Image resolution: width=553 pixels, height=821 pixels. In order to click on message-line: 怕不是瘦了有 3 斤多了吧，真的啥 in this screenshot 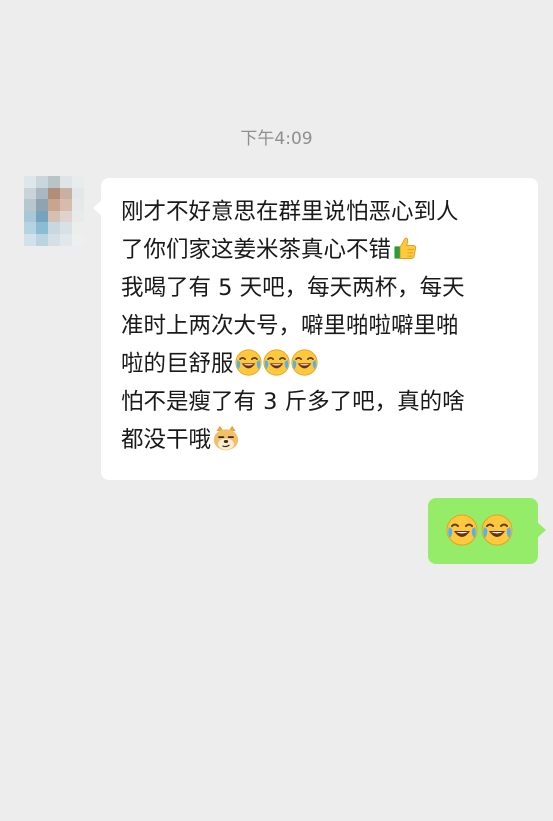, I will do `click(322, 402)`.